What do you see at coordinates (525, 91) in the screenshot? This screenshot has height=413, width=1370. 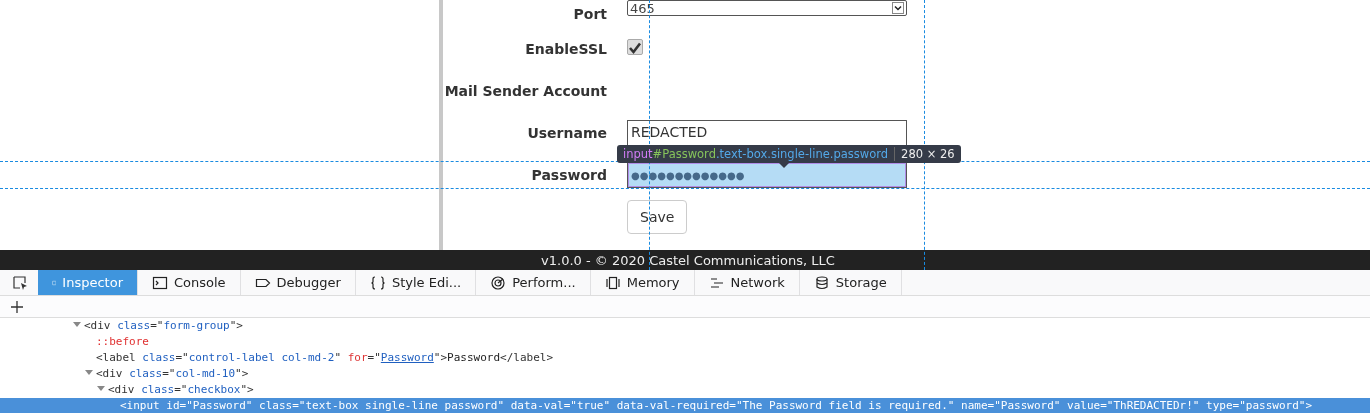 I see `field-label: Mail Sender Account` at bounding box center [525, 91].